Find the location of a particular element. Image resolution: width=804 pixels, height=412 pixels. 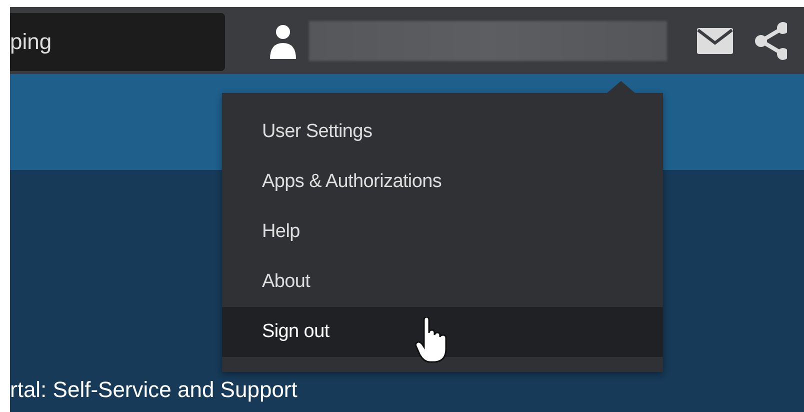

menu-item: Apps & Authorizations is located at coordinates (442, 182).